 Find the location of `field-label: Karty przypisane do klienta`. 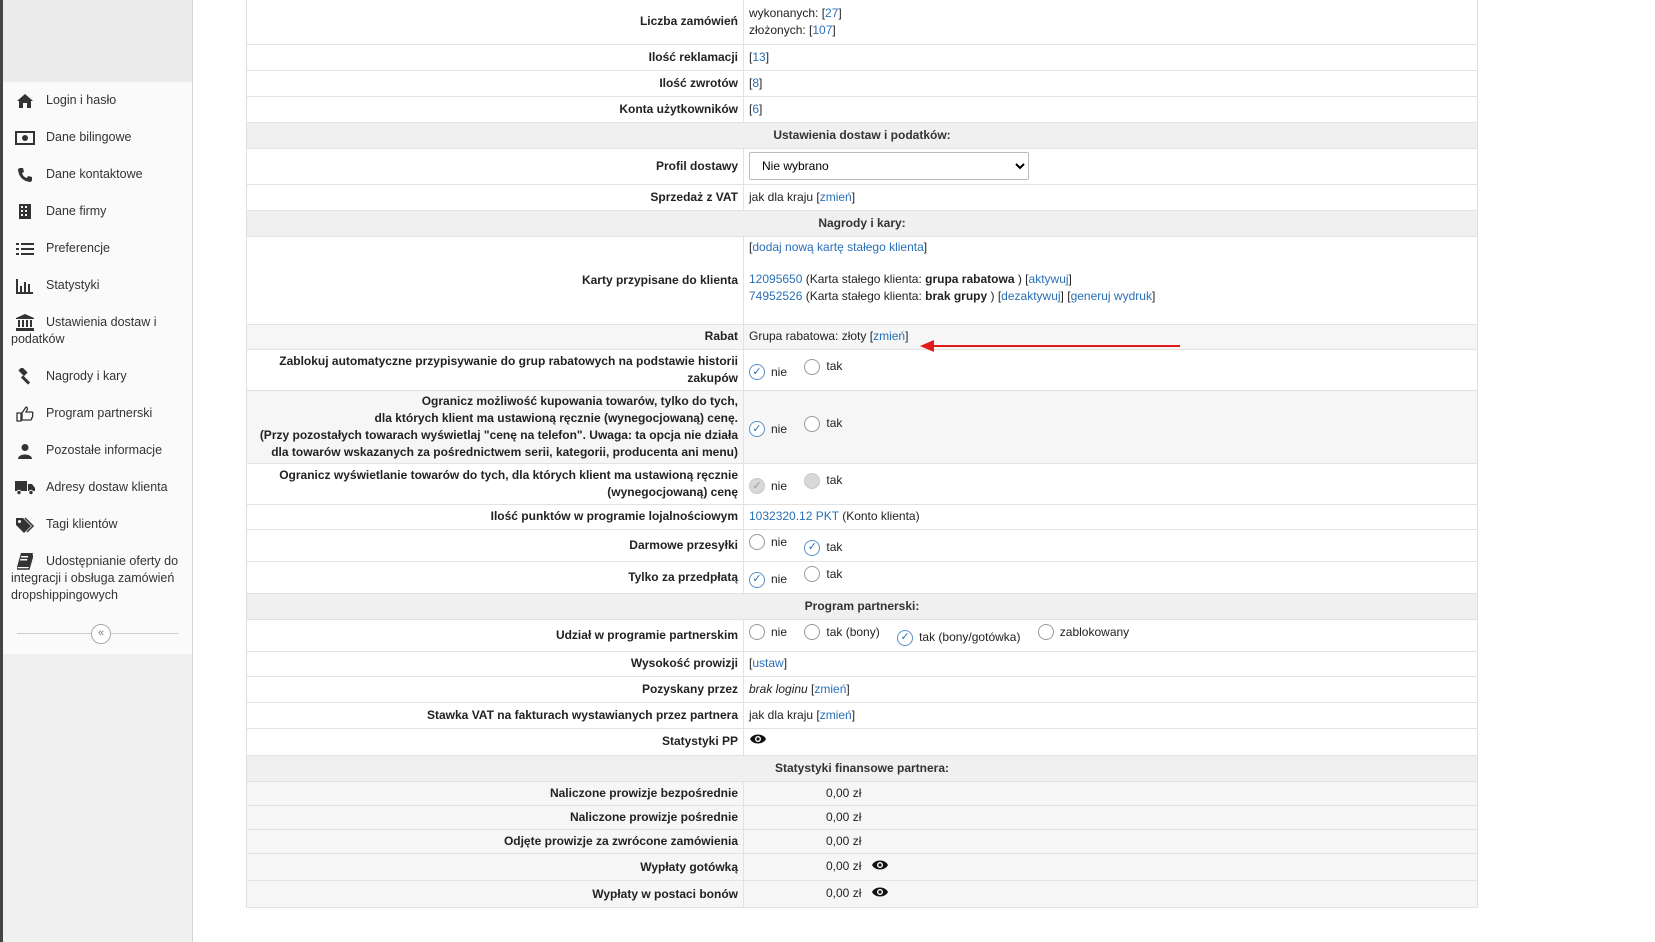

field-label: Karty przypisane do klienta is located at coordinates (495, 280).